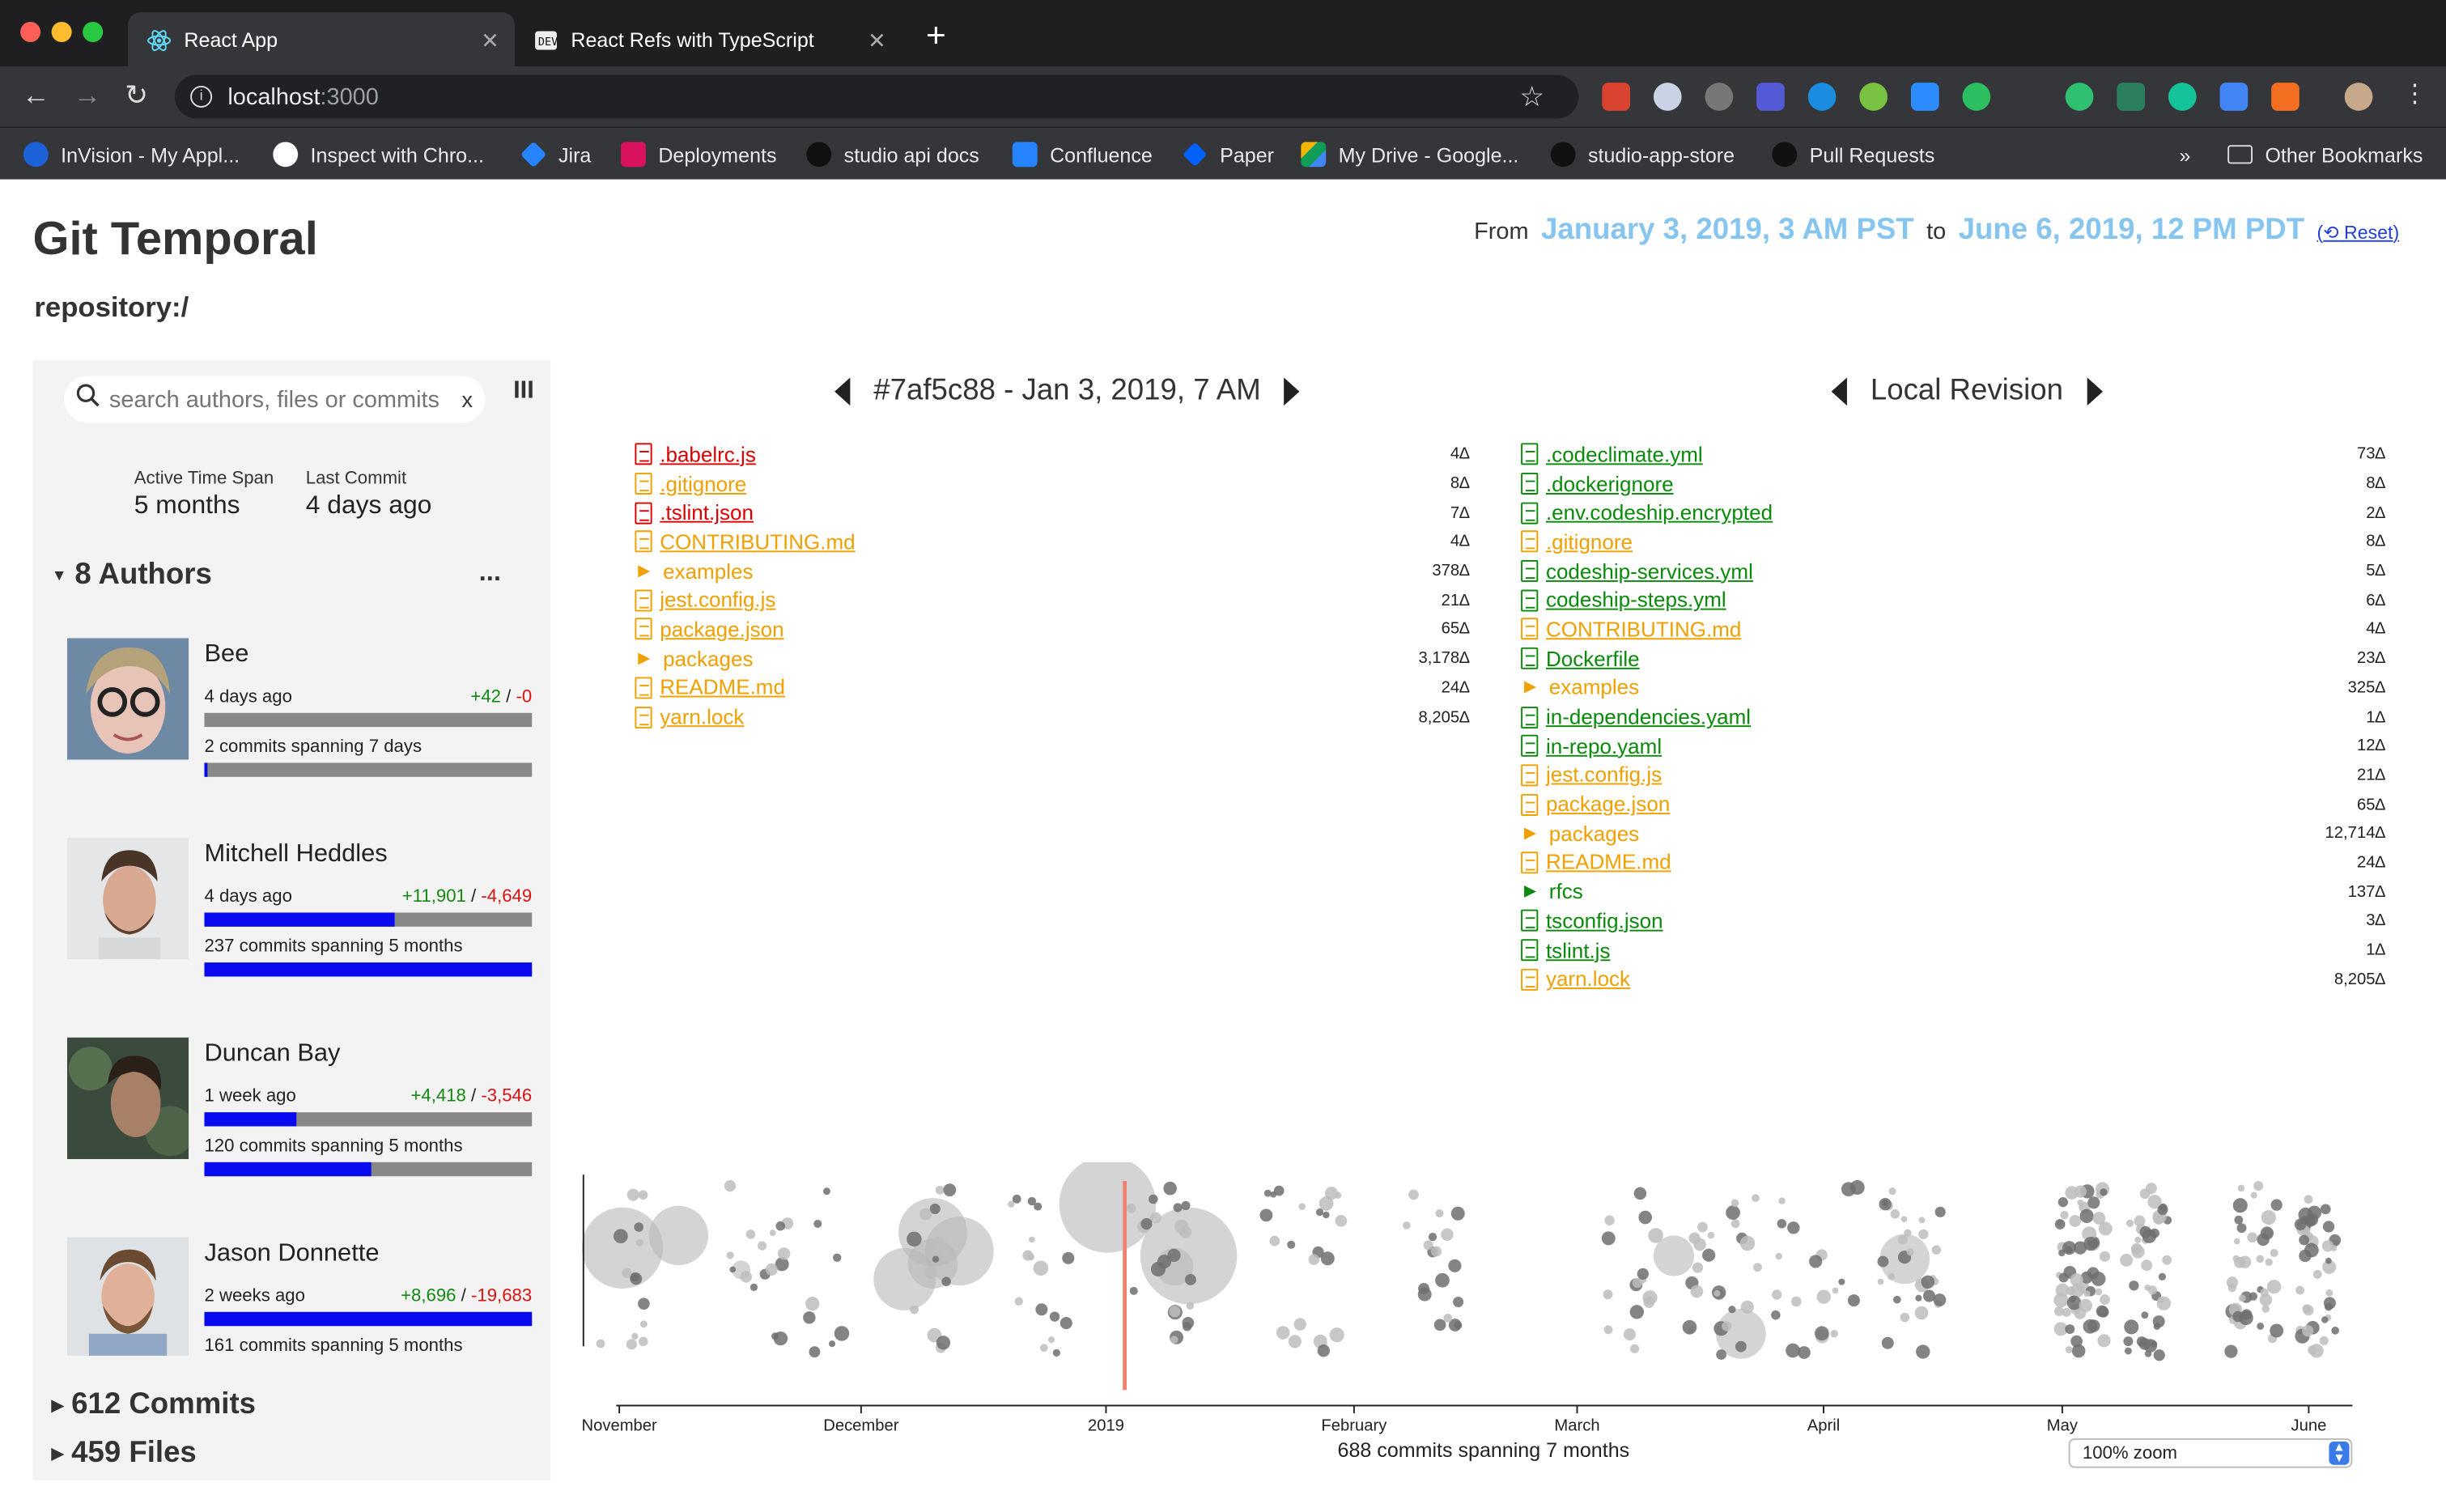 The width and height of the screenshot is (2446, 1512). What do you see at coordinates (1052, 629) in the screenshot?
I see `file-row: package.json 65∆` at bounding box center [1052, 629].